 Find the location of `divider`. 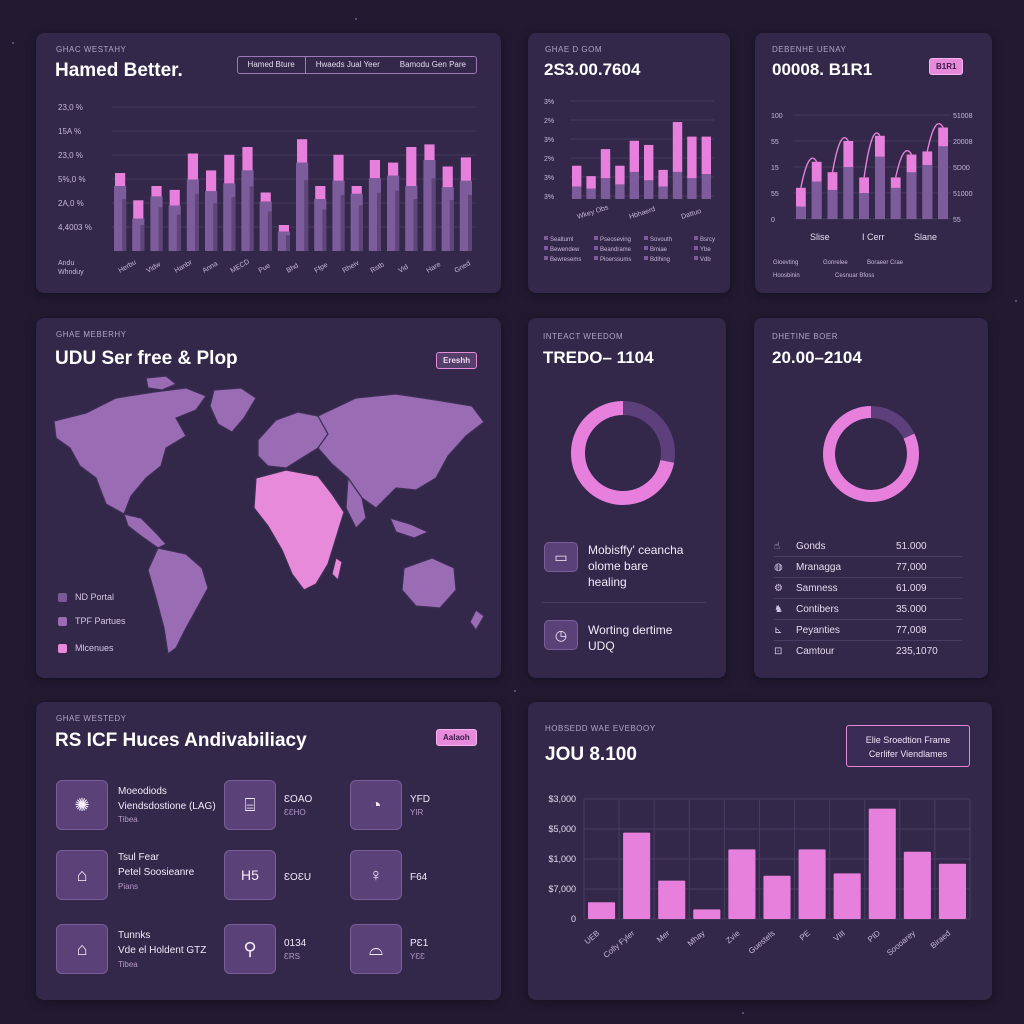

divider is located at coordinates (624, 602).